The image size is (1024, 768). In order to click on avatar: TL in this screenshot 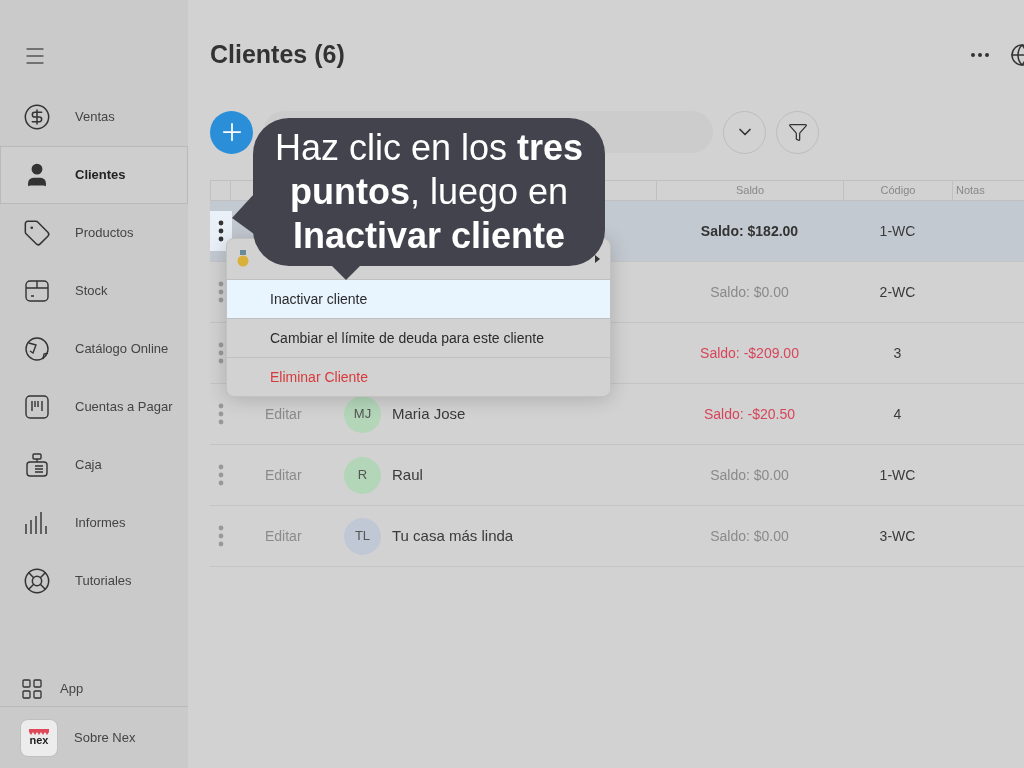, I will do `click(362, 536)`.